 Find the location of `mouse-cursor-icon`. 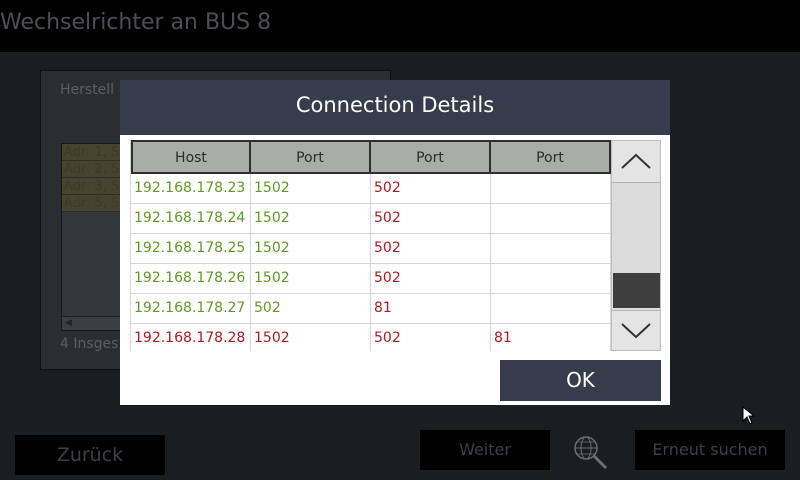

mouse-cursor-icon is located at coordinates (750, 415).